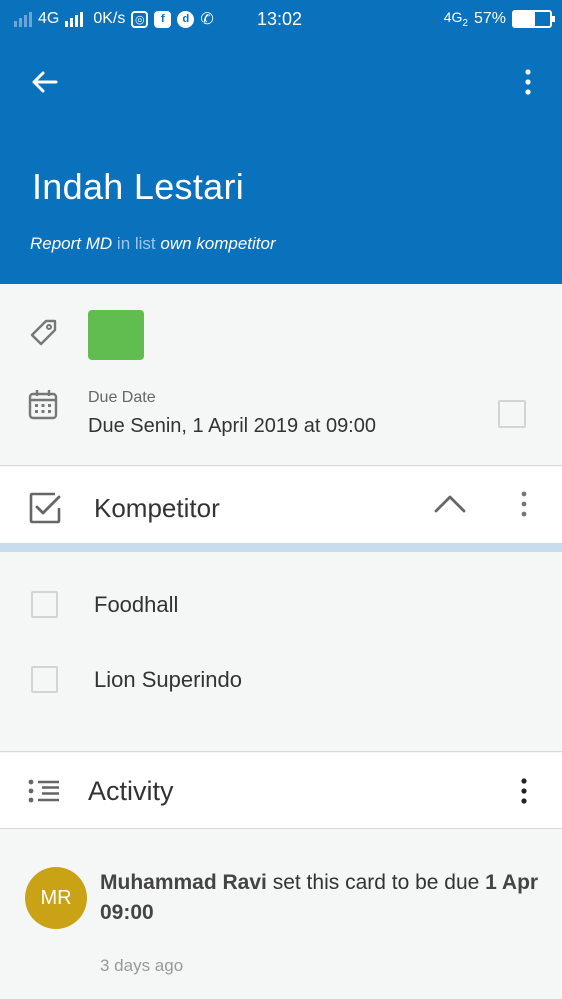 Image resolution: width=562 pixels, height=999 pixels. Describe the element at coordinates (489, 18) in the screenshot. I see `battery-percent: 57%` at that location.